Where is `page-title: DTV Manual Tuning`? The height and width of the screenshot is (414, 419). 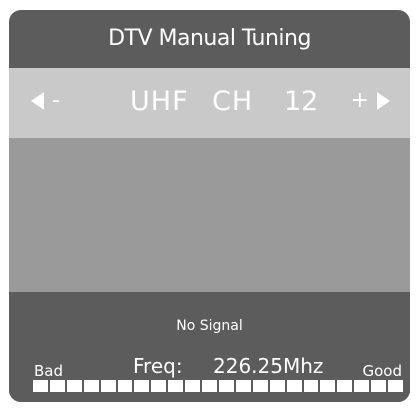 page-title: DTV Manual Tuning is located at coordinates (209, 38).